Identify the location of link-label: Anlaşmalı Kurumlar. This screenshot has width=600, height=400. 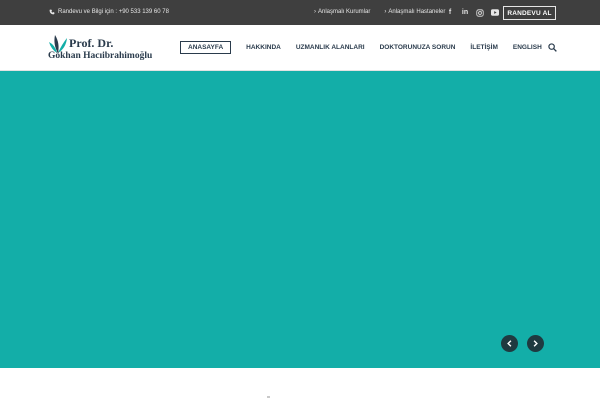
(344, 12).